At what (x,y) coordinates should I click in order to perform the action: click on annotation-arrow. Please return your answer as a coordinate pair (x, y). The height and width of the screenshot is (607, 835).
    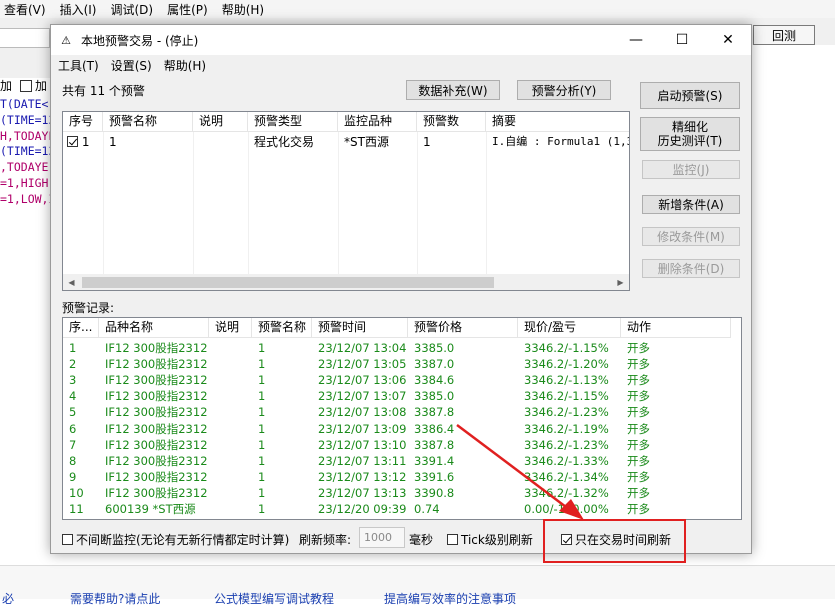
    Looking at the image, I should click on (520, 472).